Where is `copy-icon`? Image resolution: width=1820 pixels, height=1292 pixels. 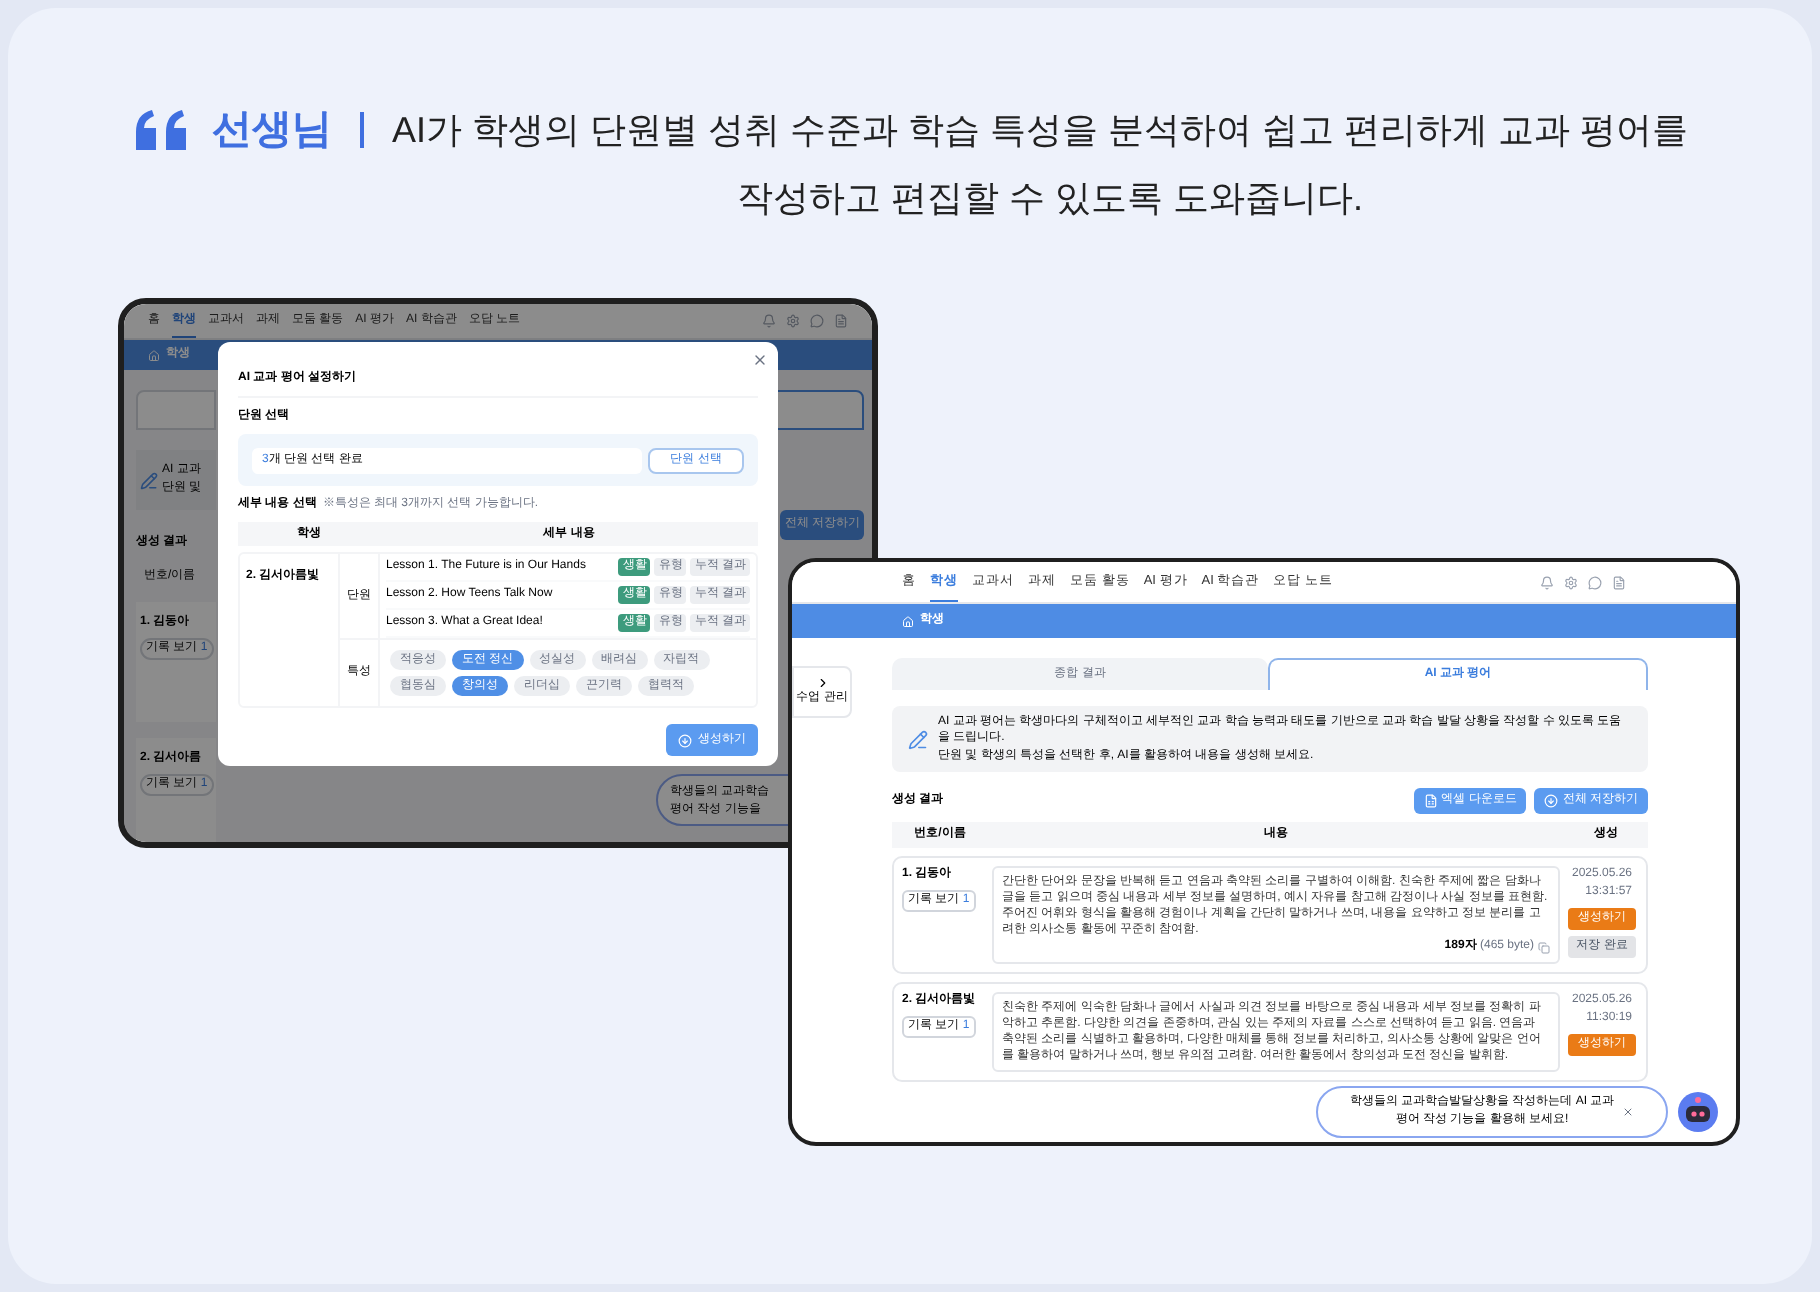 copy-icon is located at coordinates (1544, 947).